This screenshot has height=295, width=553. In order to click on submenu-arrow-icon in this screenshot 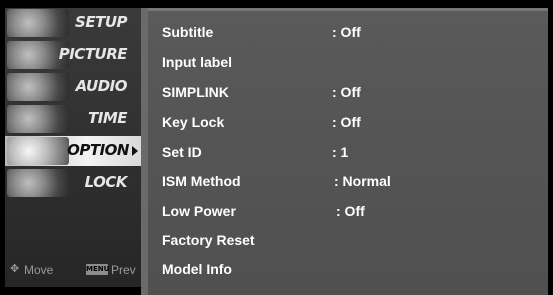, I will do `click(135, 151)`.